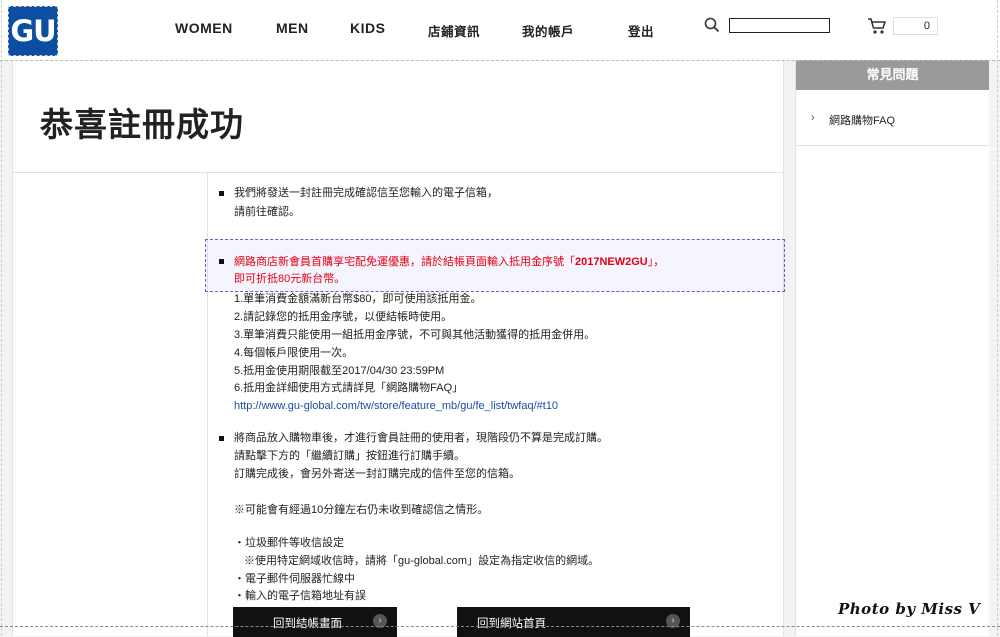 The image size is (1000, 637). What do you see at coordinates (398, 116) in the screenshot?
I see `title-area: 恭喜註冊成功` at bounding box center [398, 116].